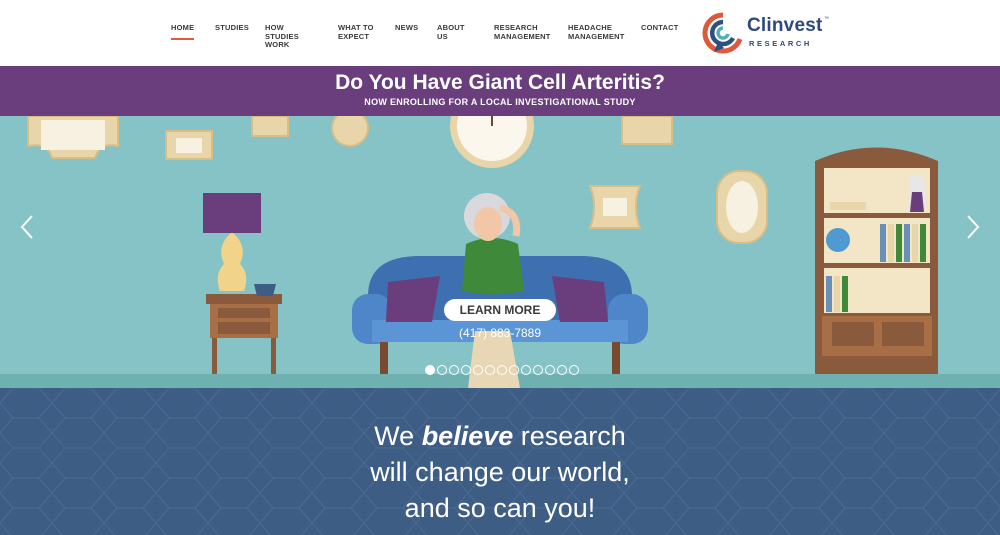 This screenshot has height=535, width=1000. I want to click on nav-item-home: HOME, so click(183, 31).